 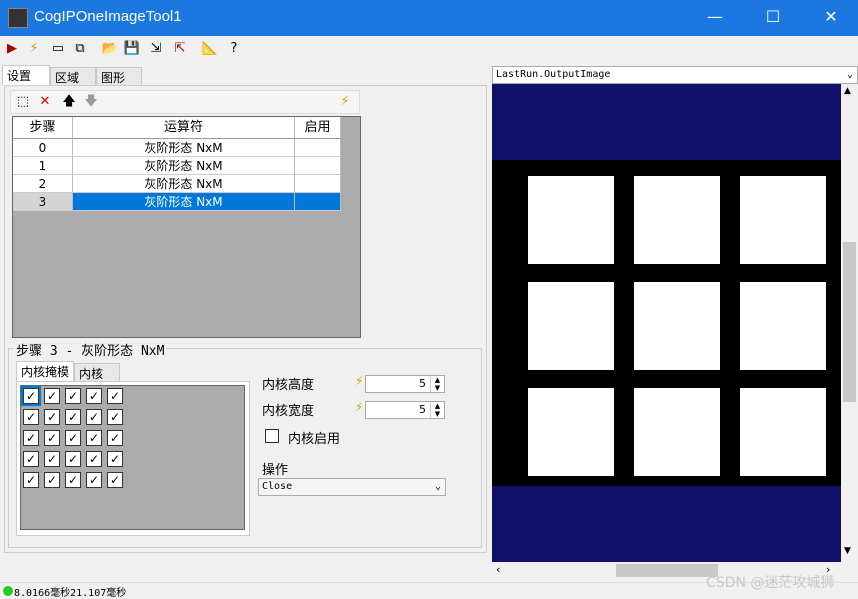 I want to click on help-icon: ?, so click(x=234, y=49).